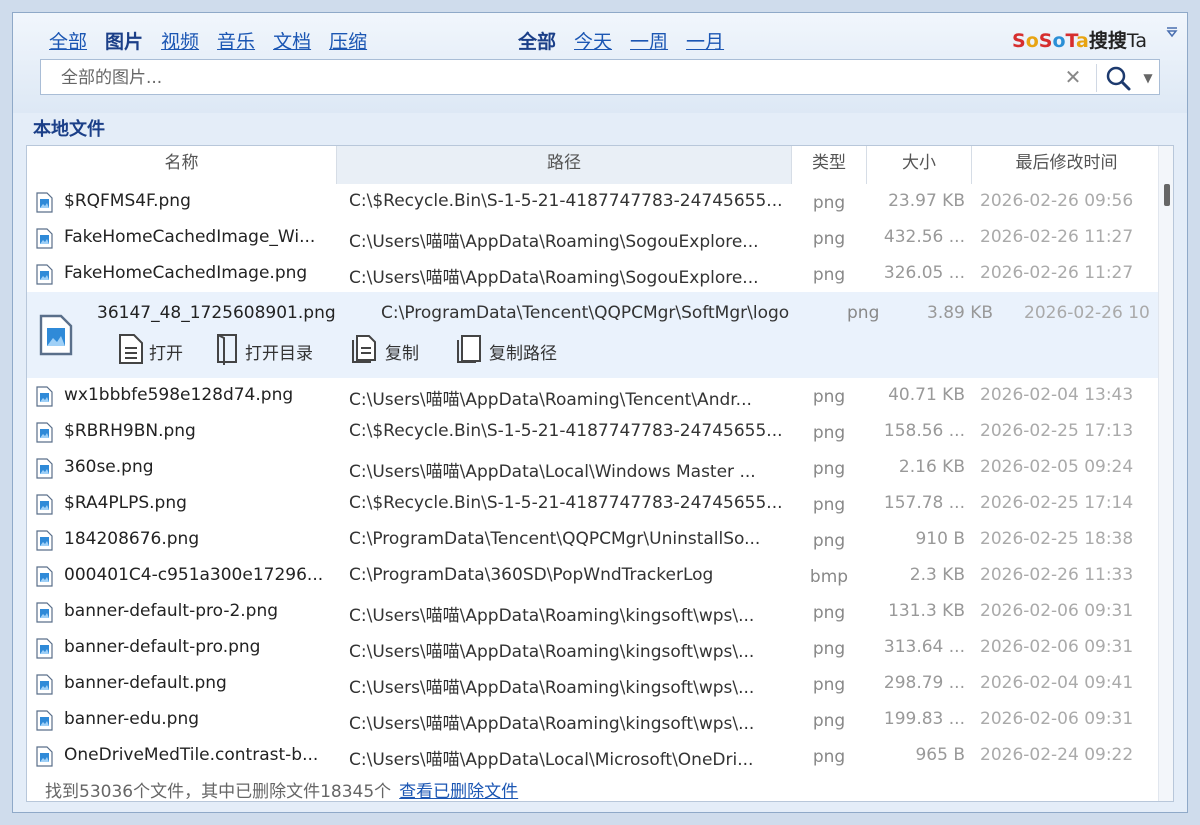 Image resolution: width=1200 pixels, height=825 pixels. I want to click on file-size: 910 B, so click(940, 539).